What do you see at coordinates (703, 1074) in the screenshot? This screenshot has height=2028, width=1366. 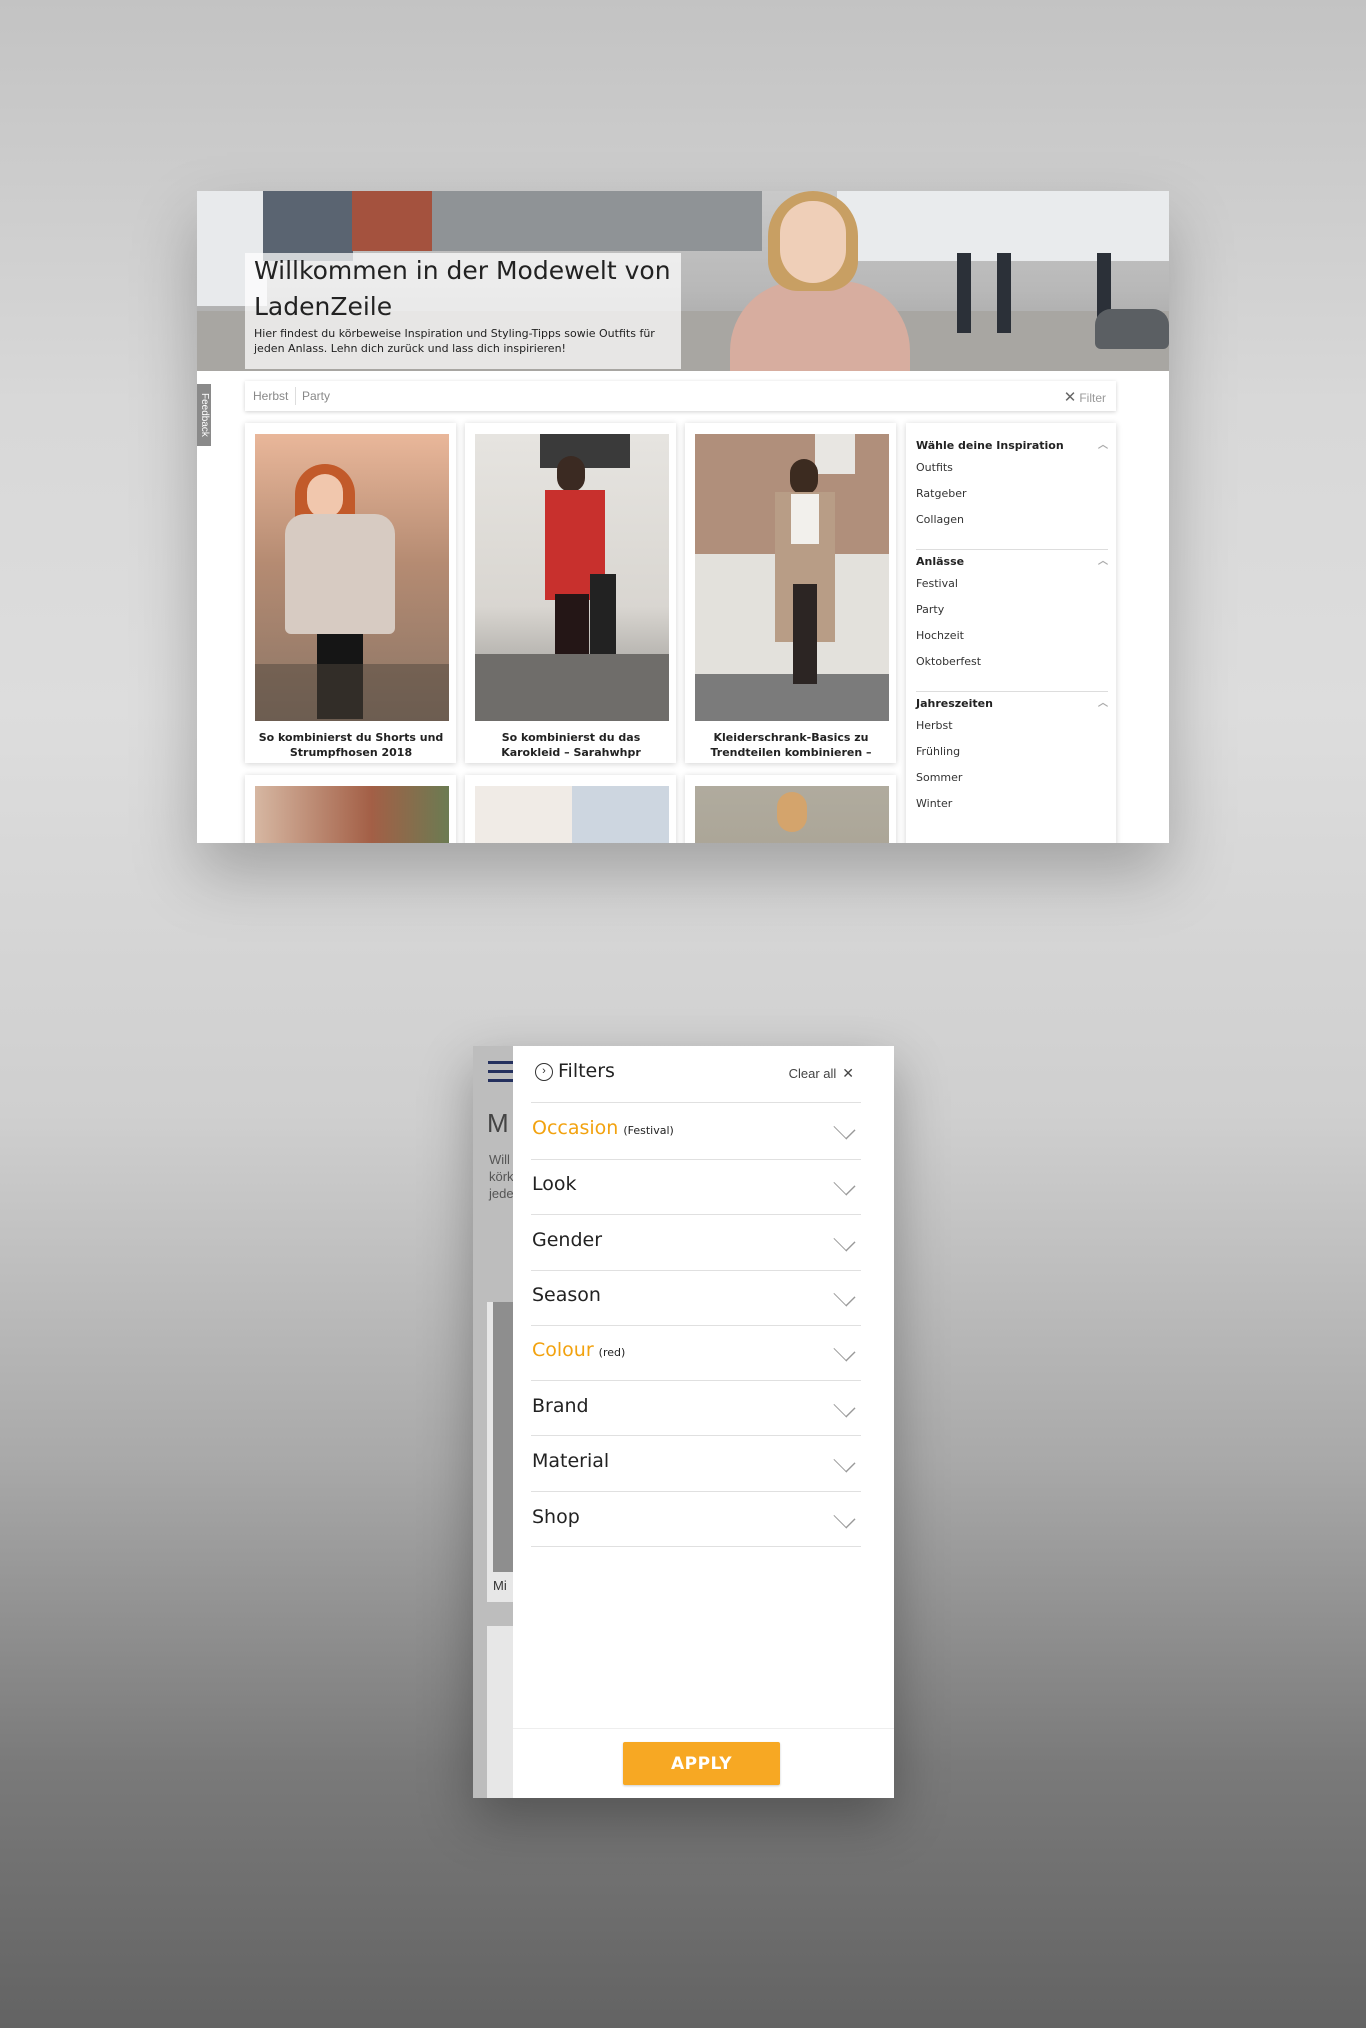 I see `filters-header: › Filters Clear all ✕` at bounding box center [703, 1074].